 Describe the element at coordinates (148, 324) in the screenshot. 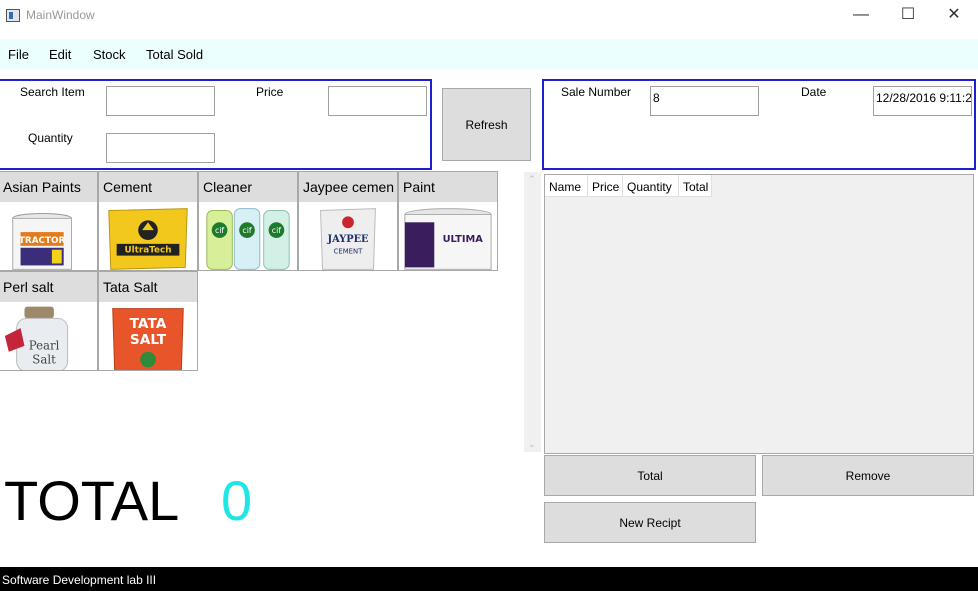

I see `svg-text: TATA` at that location.